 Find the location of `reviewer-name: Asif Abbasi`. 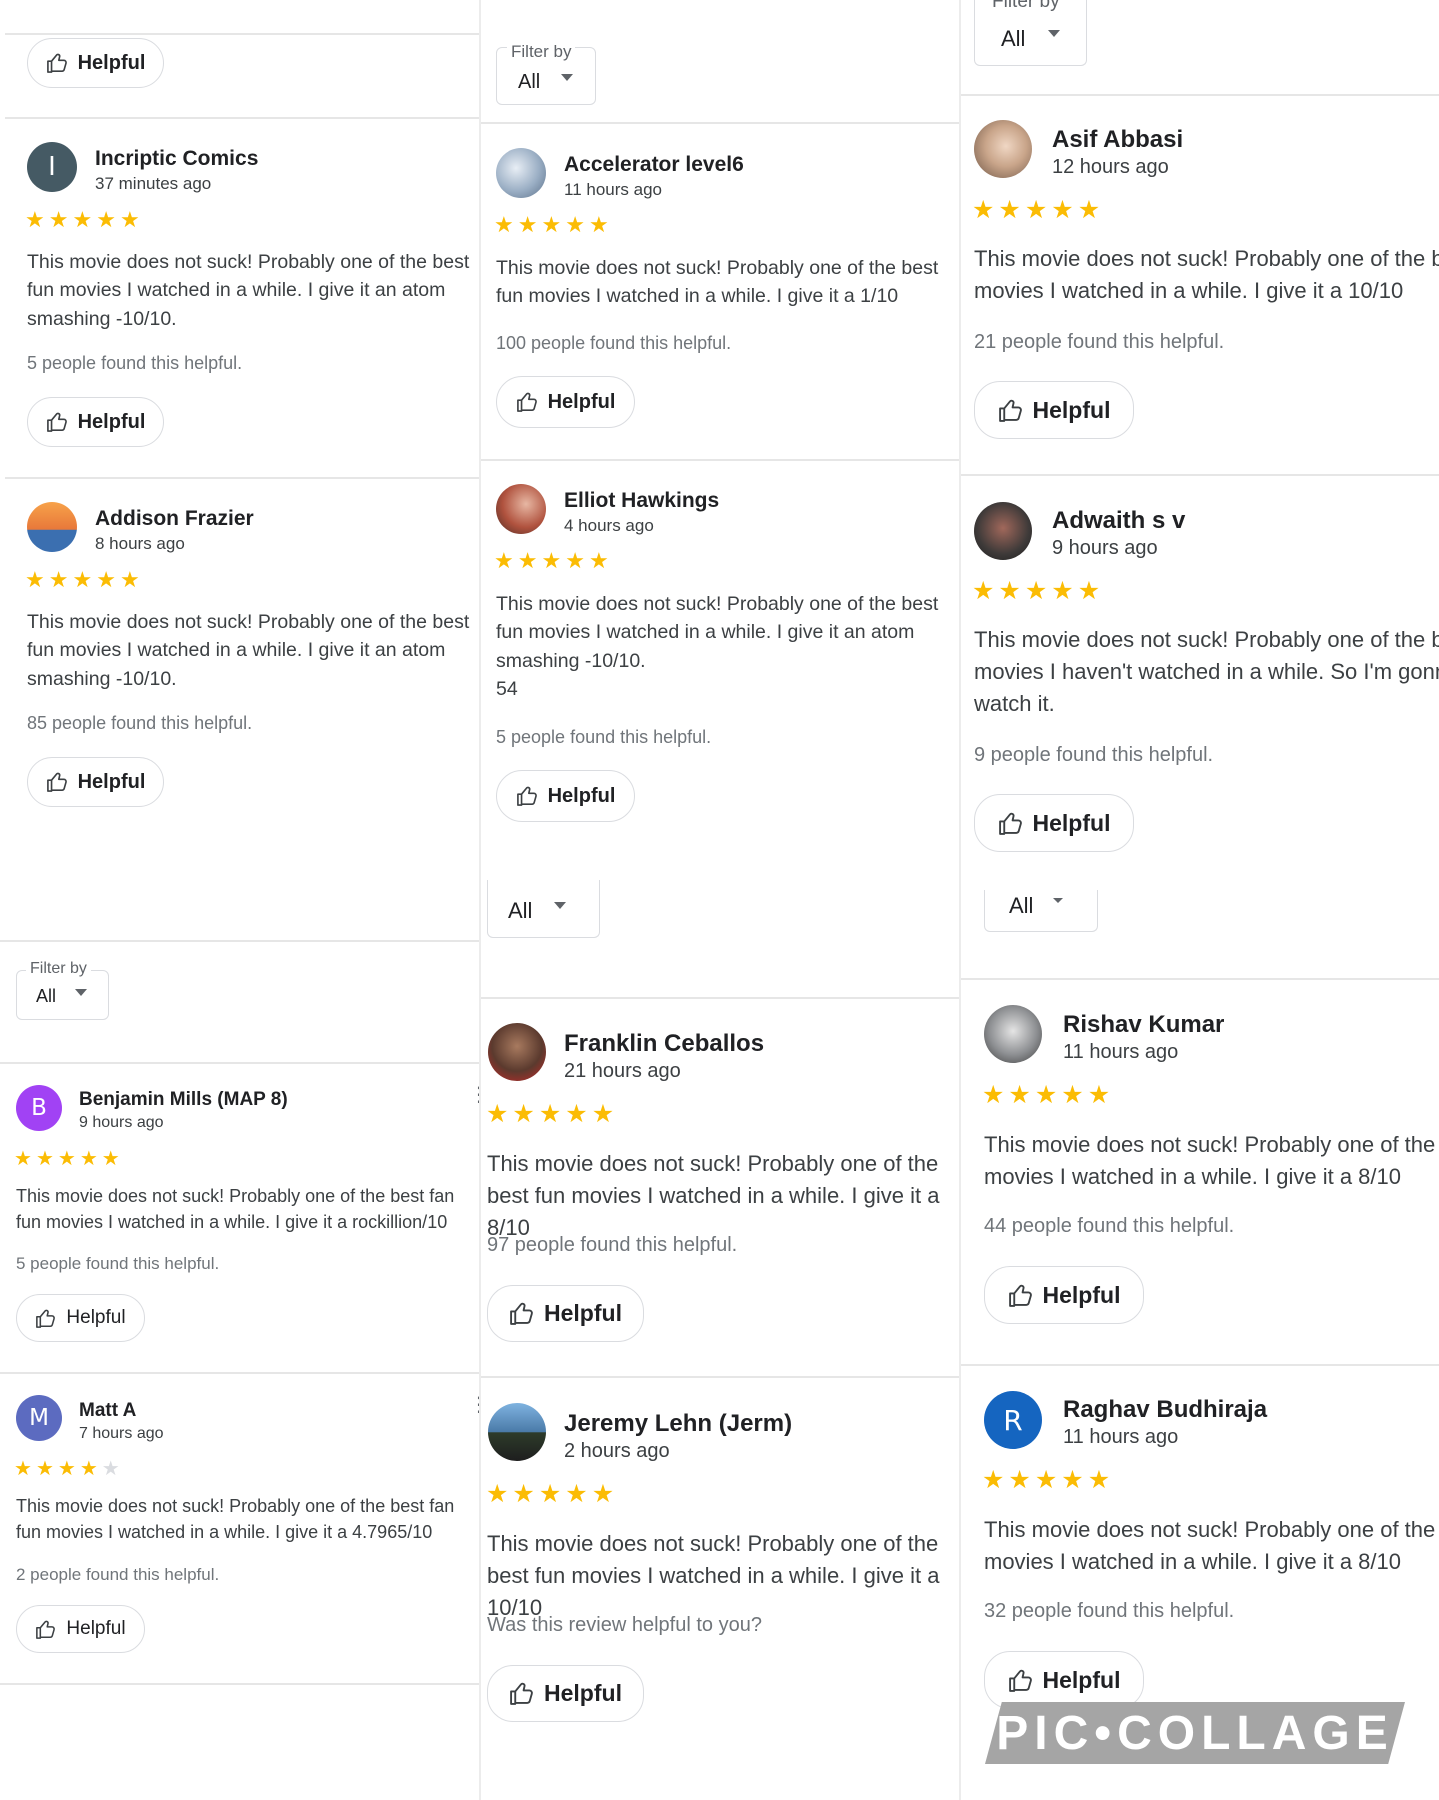

reviewer-name: Asif Abbasi is located at coordinates (1118, 139).